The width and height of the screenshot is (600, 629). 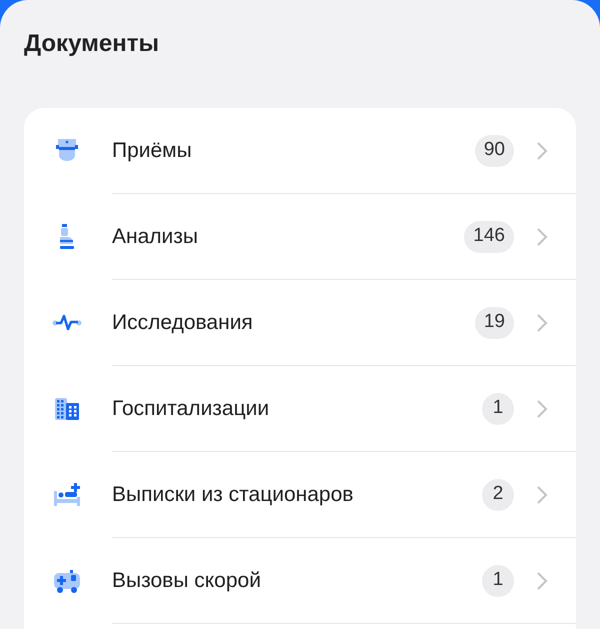 I want to click on page-title: Документы, so click(x=91, y=44).